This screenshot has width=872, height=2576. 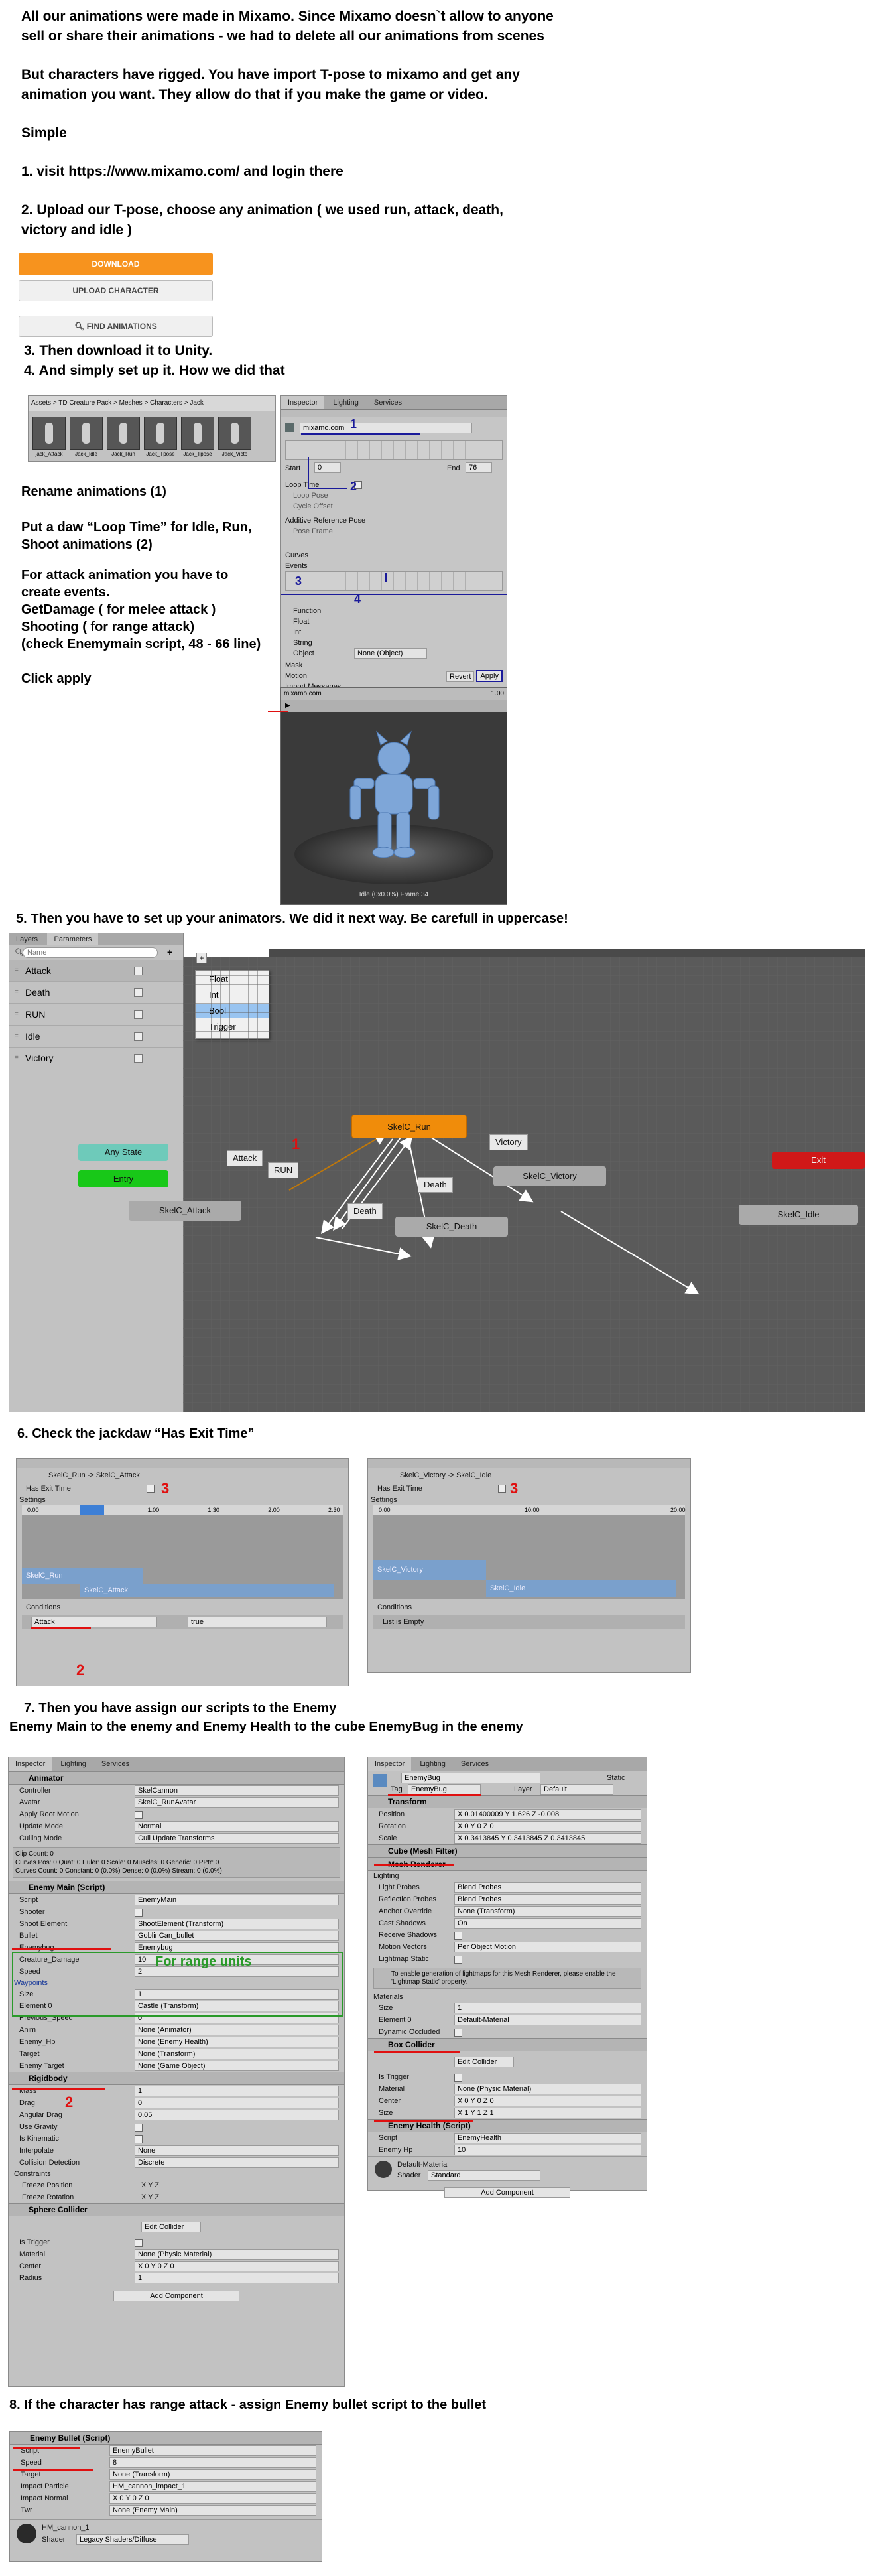 What do you see at coordinates (237, 2030) in the screenshot?
I see `property-value: None (Animator)` at bounding box center [237, 2030].